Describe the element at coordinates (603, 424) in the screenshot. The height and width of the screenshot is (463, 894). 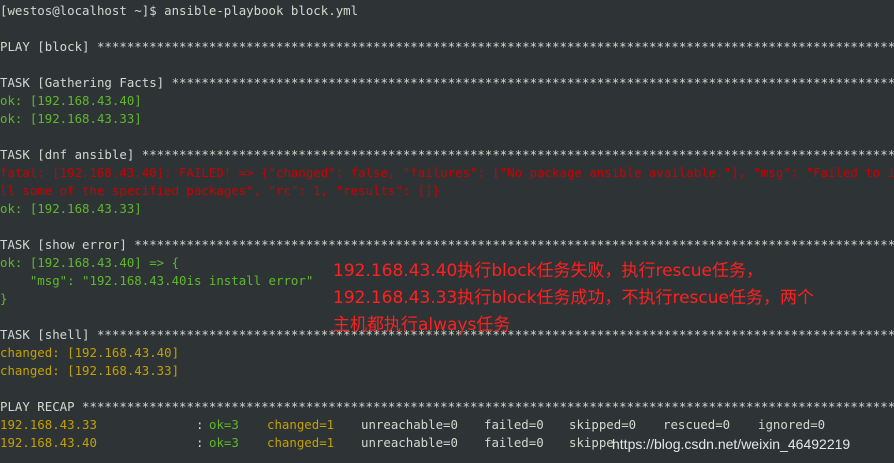
I see `recap-skipped: skipped=0` at that location.